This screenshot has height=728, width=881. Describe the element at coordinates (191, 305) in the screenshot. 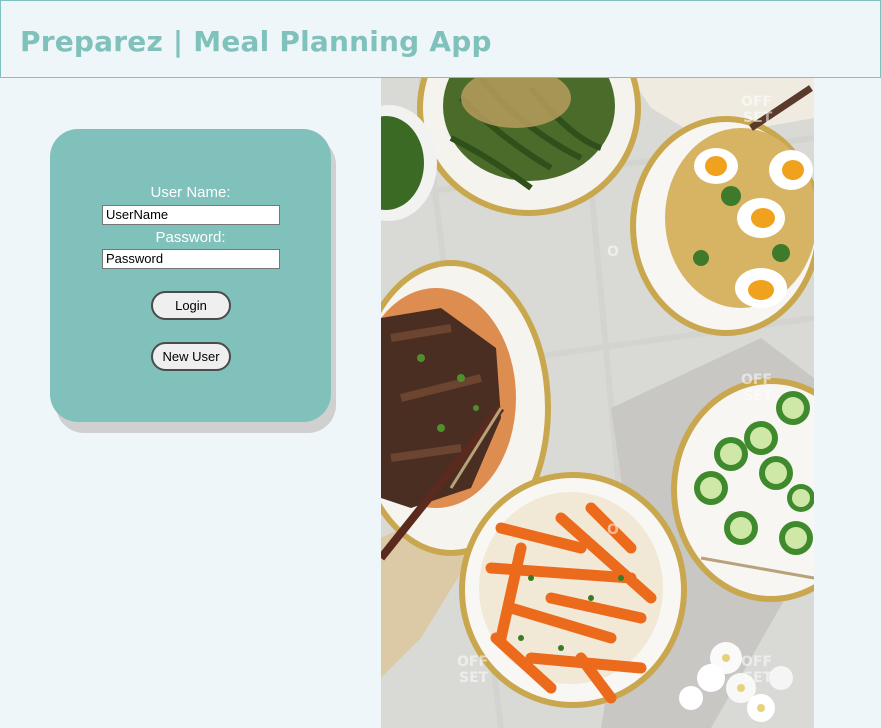

I see `login-button: Login` at that location.